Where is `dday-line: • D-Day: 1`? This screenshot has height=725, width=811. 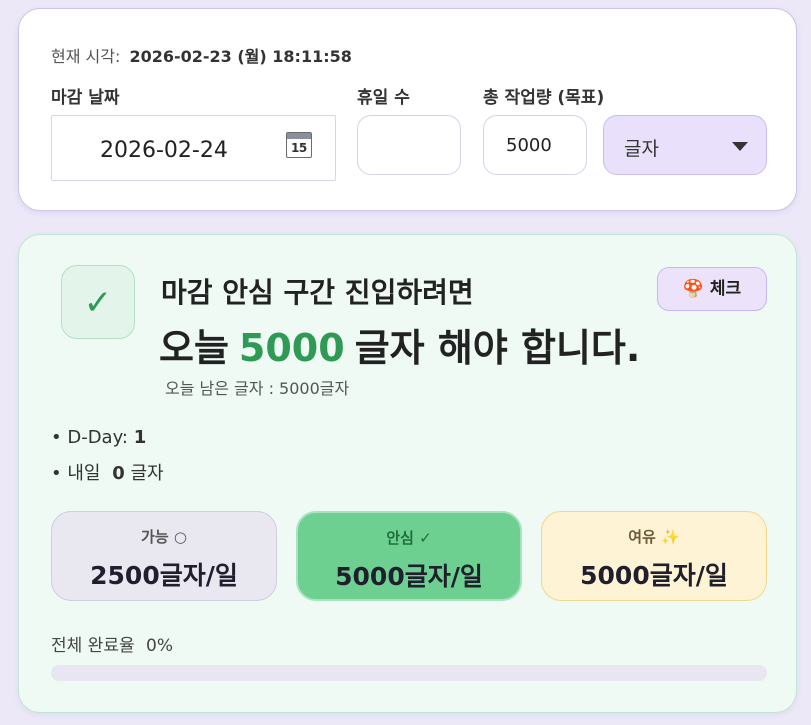
dday-line: • D-Day: 1 is located at coordinates (98, 437).